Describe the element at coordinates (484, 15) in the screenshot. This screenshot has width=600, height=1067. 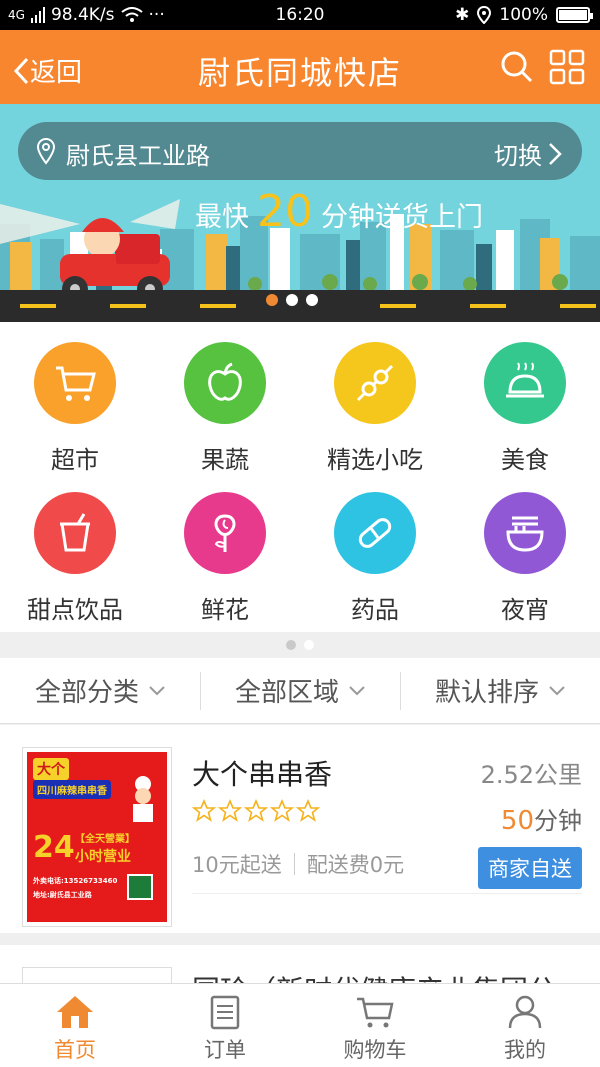
I see `location-icon` at that location.